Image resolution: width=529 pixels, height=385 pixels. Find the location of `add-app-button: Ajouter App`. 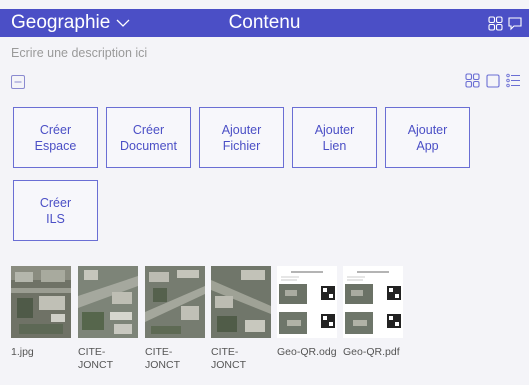

add-app-button: Ajouter App is located at coordinates (427, 137).